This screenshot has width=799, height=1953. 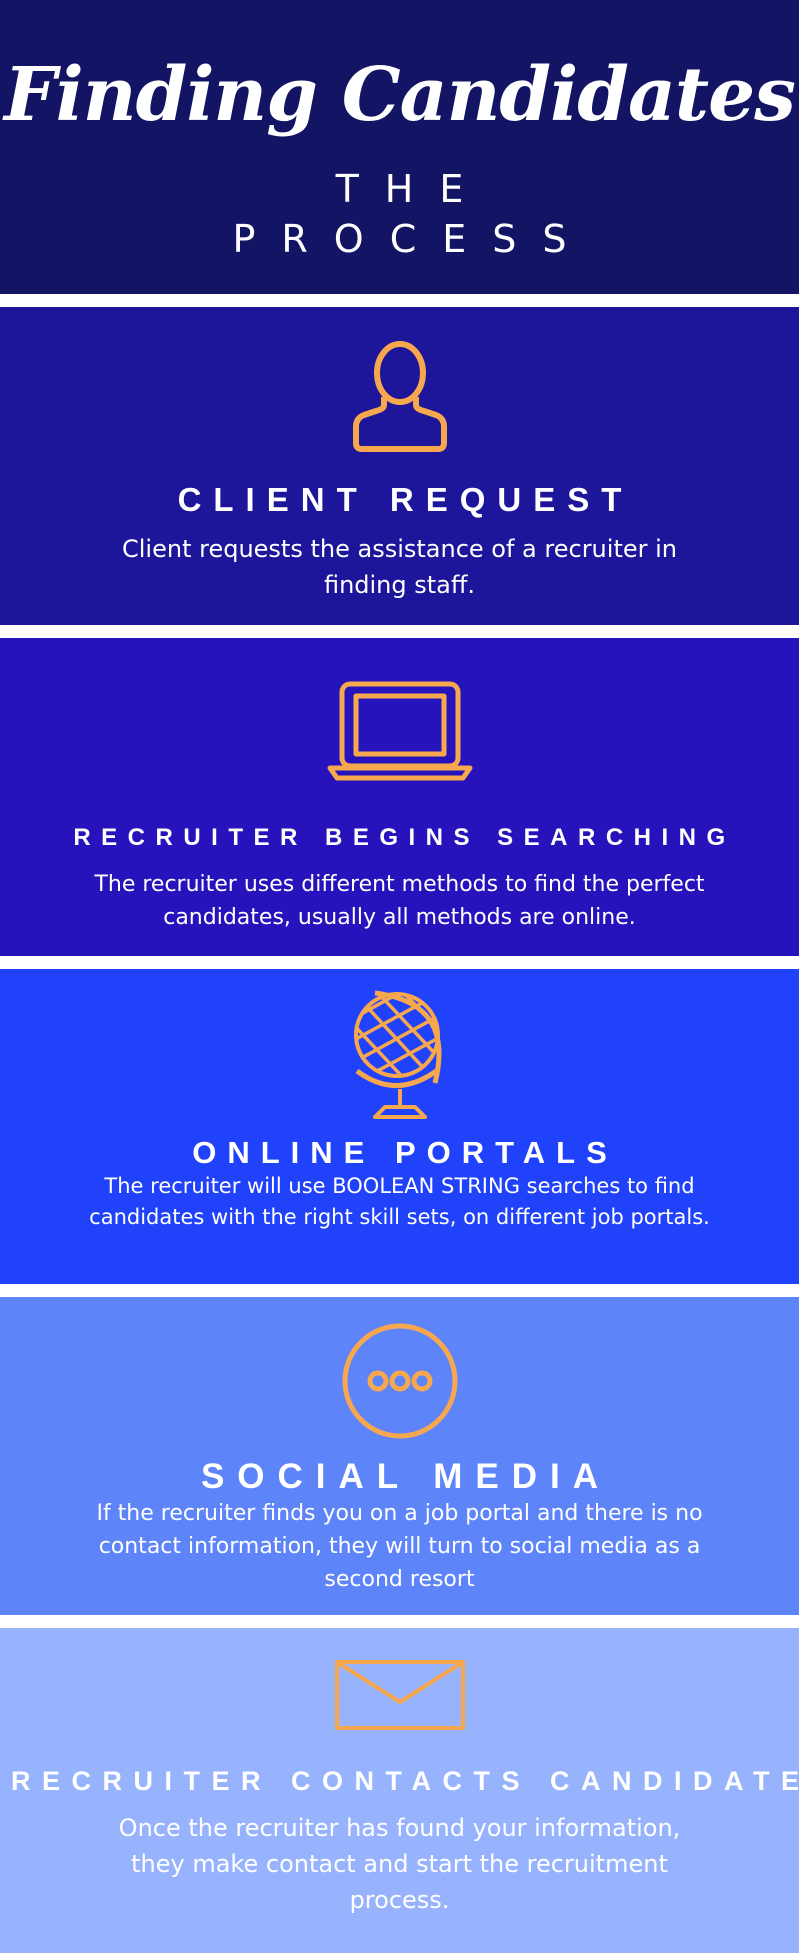 I want to click on page-title: Finding Candidates, so click(x=400, y=95).